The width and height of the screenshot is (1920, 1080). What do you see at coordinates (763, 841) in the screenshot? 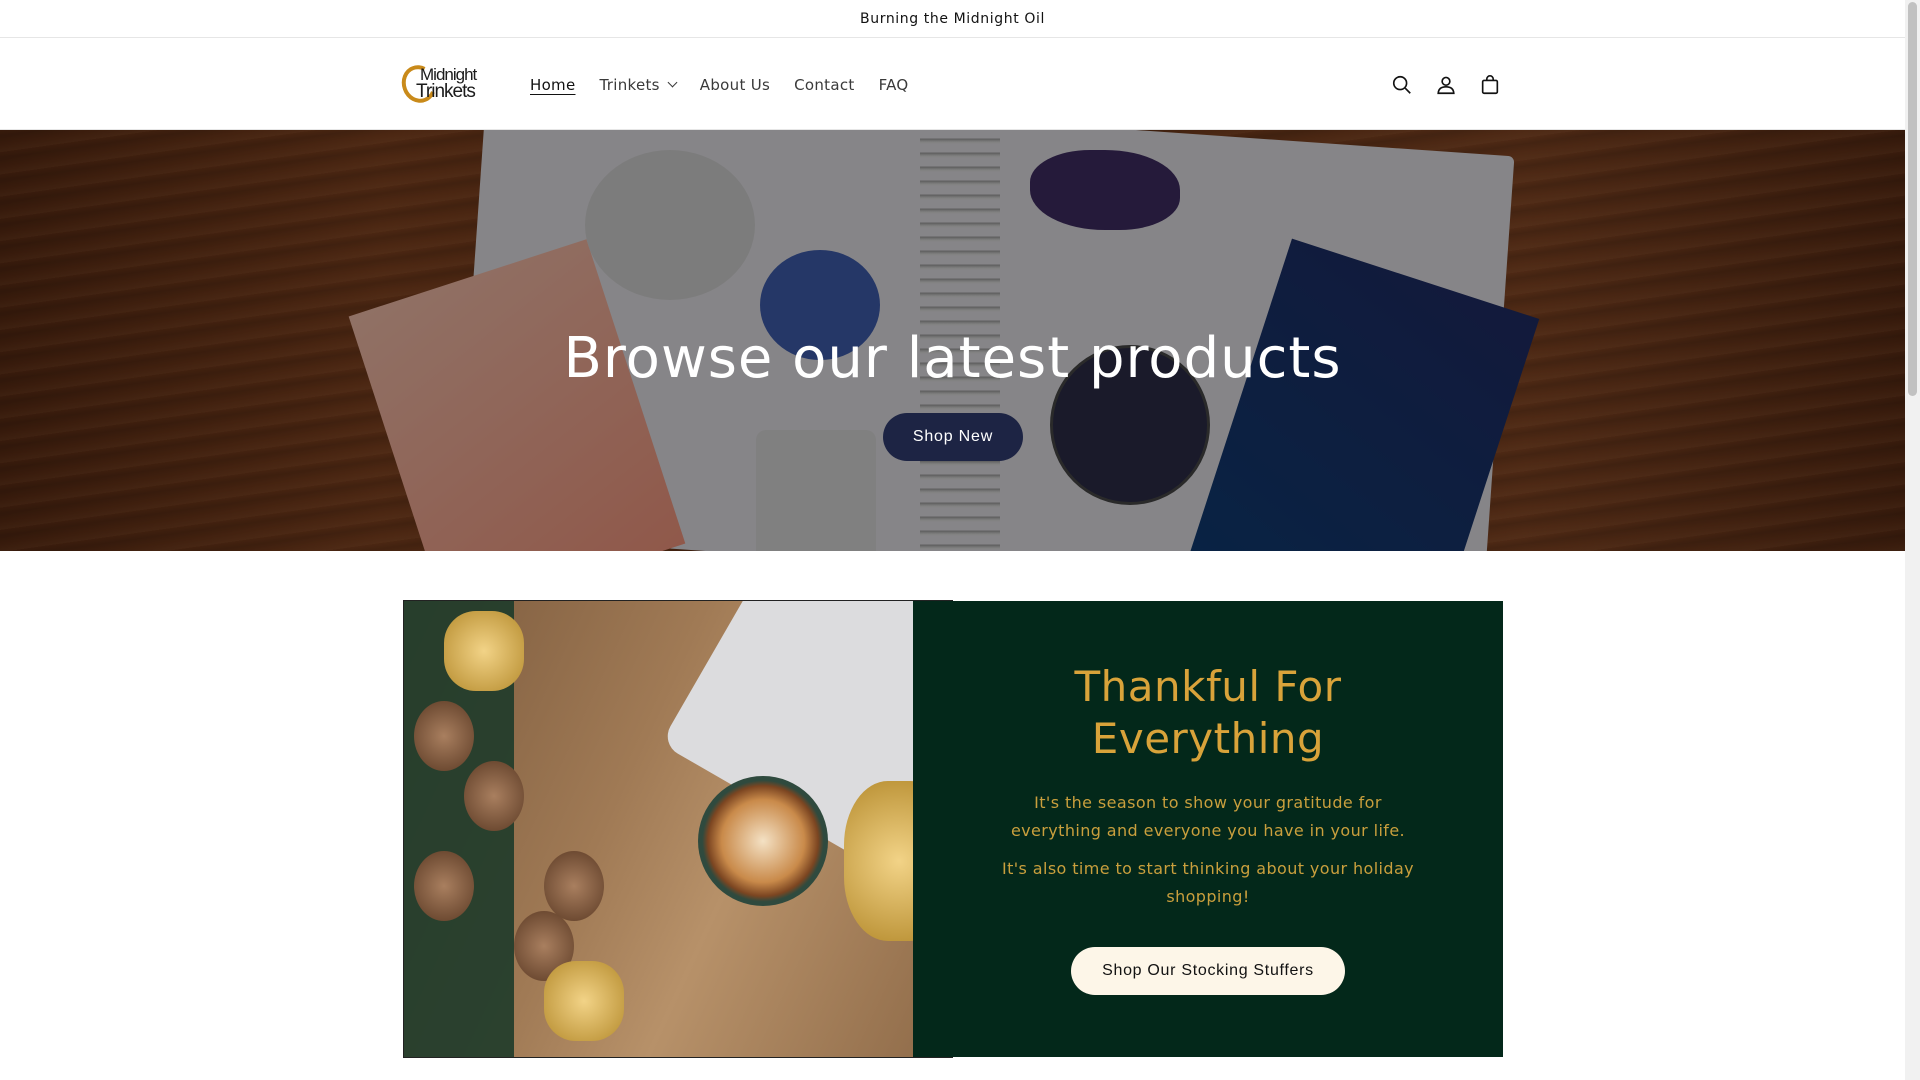
I see `coffee-mug-image` at bounding box center [763, 841].